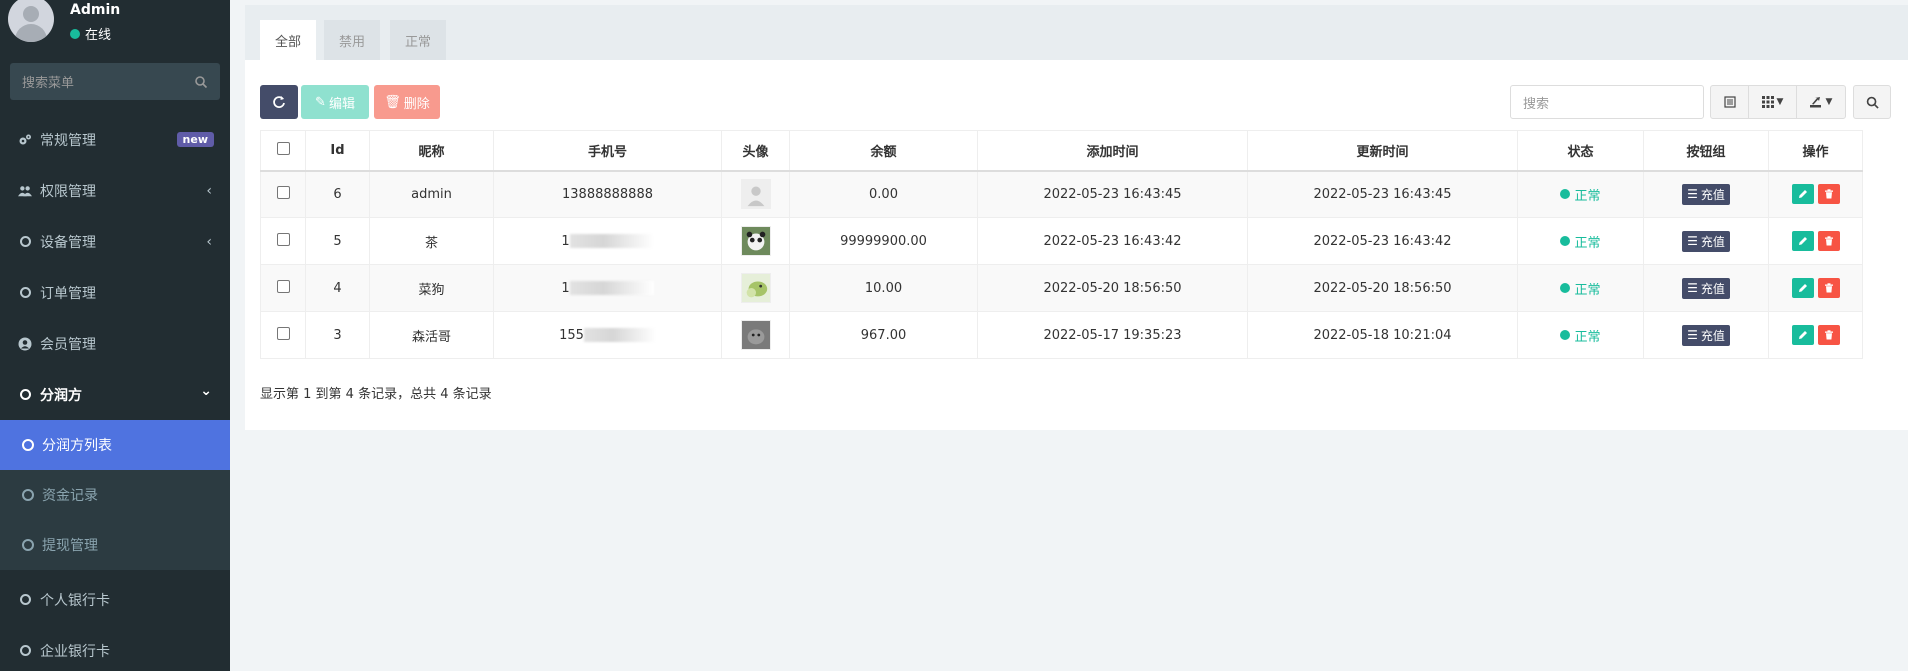  I want to click on sidebar-item-device: 设备管理 ‹, so click(115, 241).